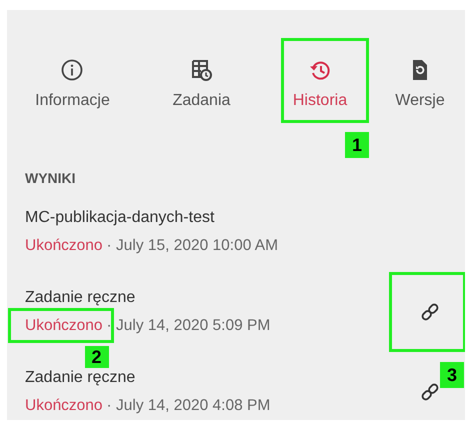  I want to click on tab: Informacje, so click(72, 78).